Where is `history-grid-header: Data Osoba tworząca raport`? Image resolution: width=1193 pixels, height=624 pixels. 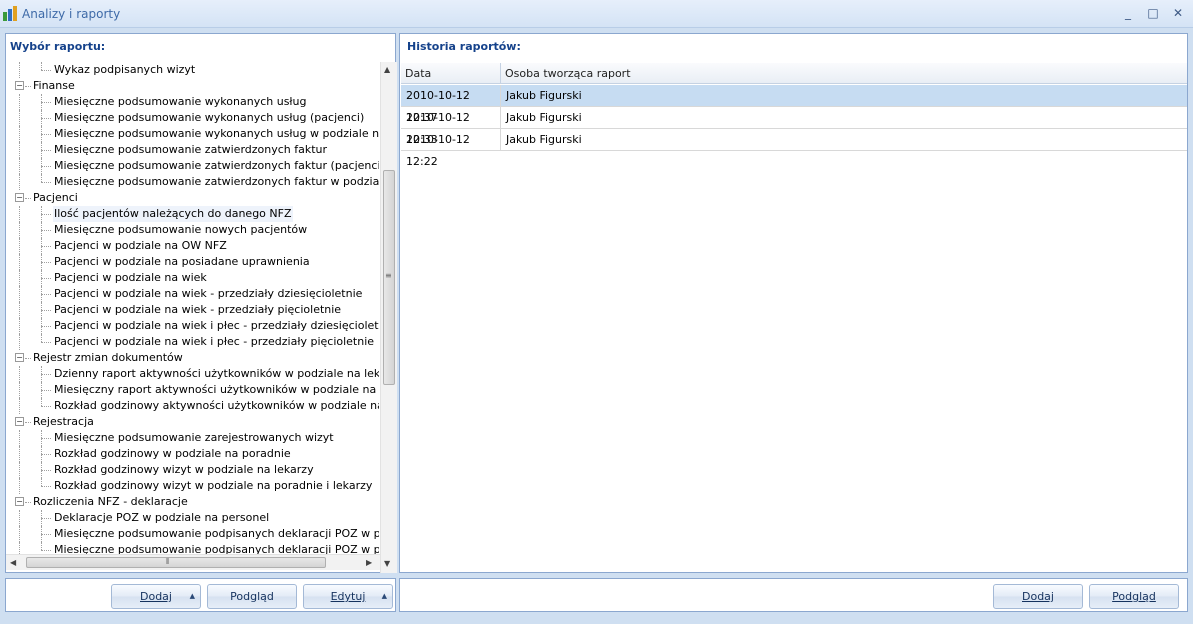 history-grid-header: Data Osoba tworząca raport is located at coordinates (794, 73).